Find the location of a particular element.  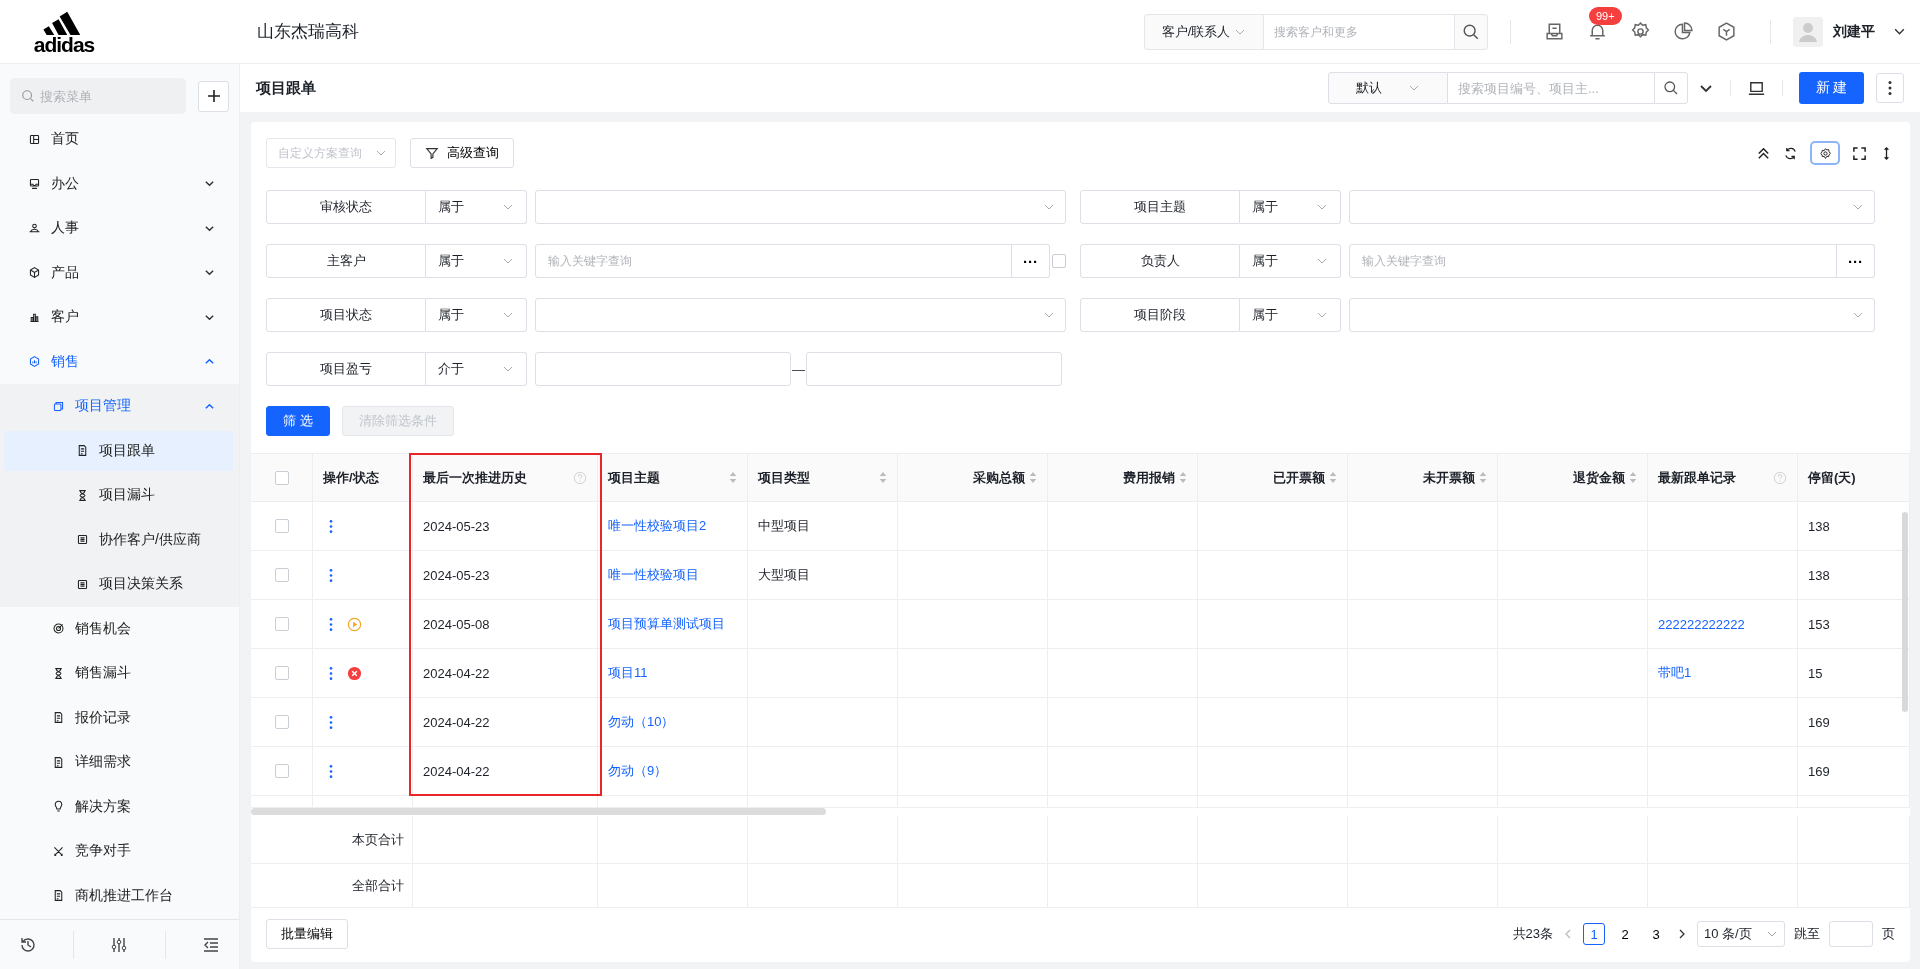

filter-button: 筛 选 is located at coordinates (298, 421).